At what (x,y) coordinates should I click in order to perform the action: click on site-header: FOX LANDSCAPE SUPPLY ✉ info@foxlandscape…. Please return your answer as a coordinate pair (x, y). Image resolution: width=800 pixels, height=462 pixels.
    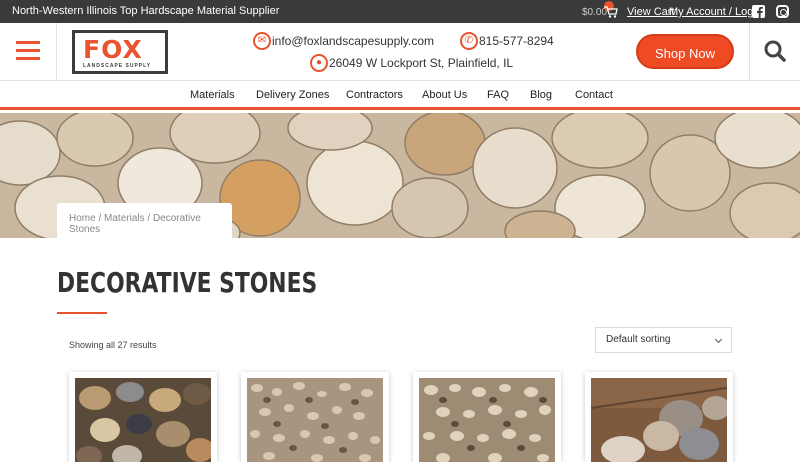
    Looking at the image, I should click on (400, 52).